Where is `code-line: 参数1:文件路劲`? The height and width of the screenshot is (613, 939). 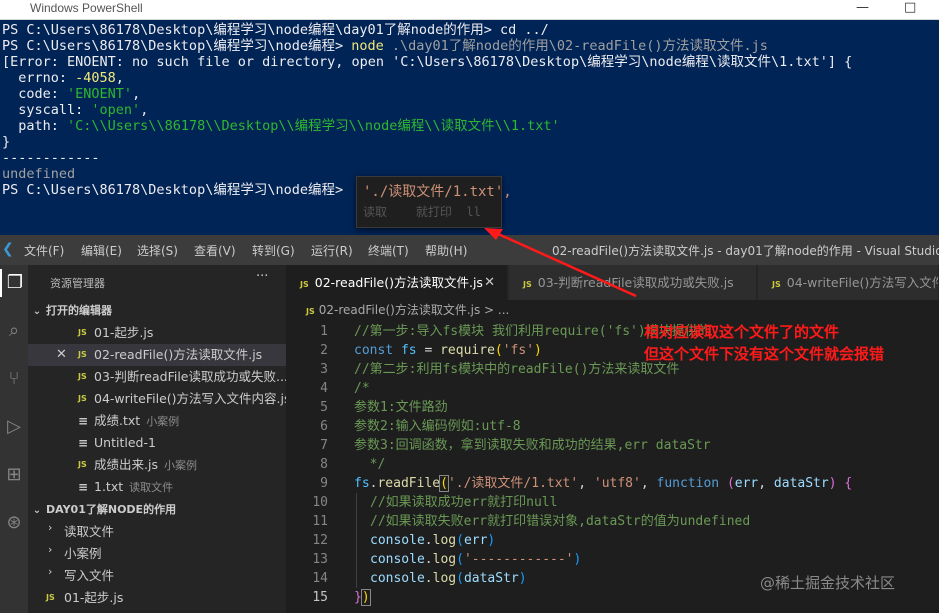 code-line: 参数1:文件路劲 is located at coordinates (401, 407).